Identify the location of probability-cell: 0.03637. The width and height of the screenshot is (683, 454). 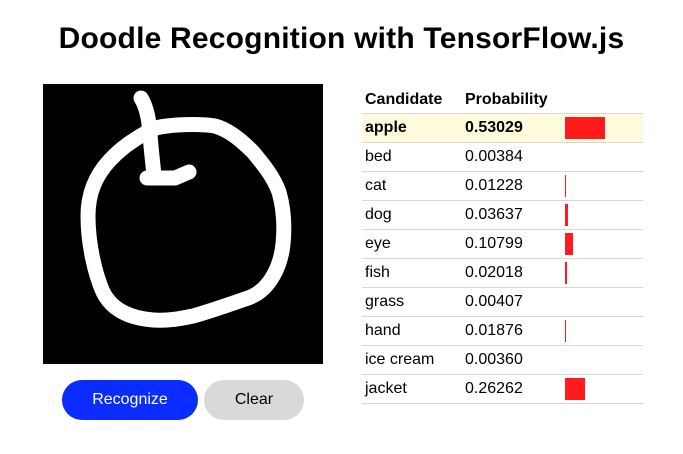
(512, 215).